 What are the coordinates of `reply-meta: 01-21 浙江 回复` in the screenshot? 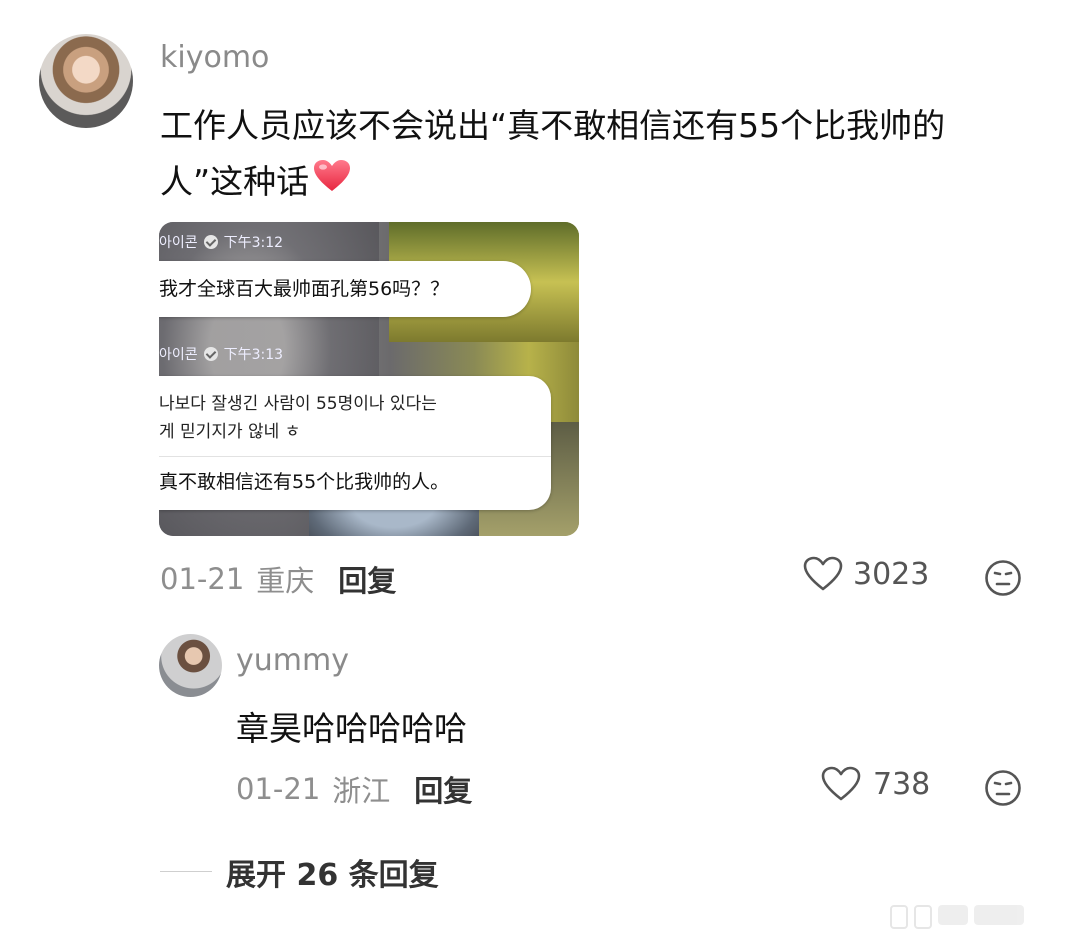 It's located at (354, 789).